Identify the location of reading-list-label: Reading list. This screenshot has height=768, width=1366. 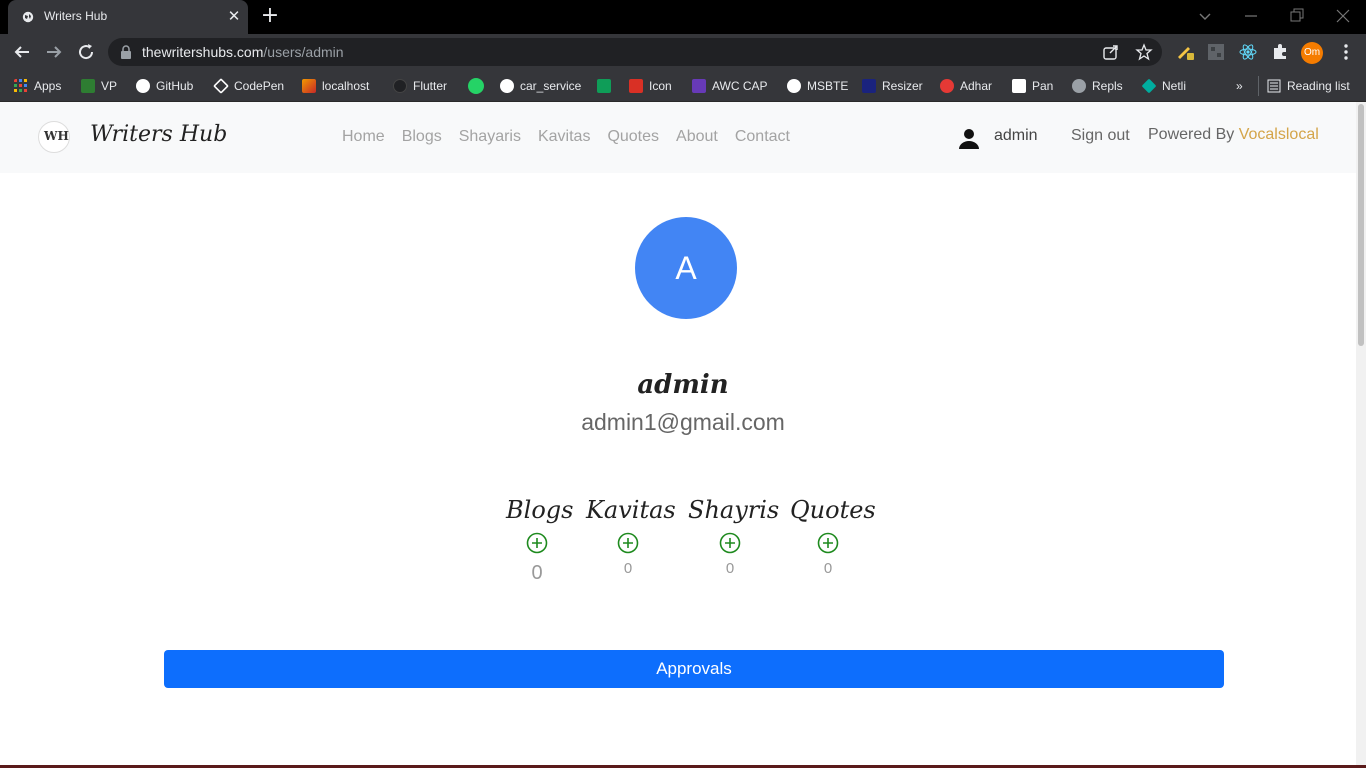
(1318, 86).